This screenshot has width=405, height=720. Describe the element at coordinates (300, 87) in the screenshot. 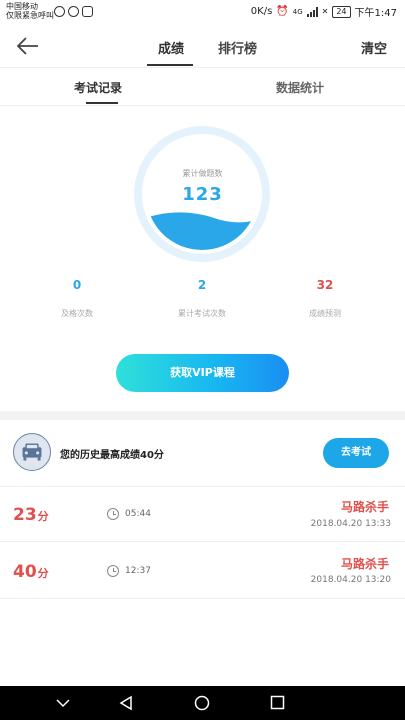

I see `tab-data-statistics: 数据统计` at that location.